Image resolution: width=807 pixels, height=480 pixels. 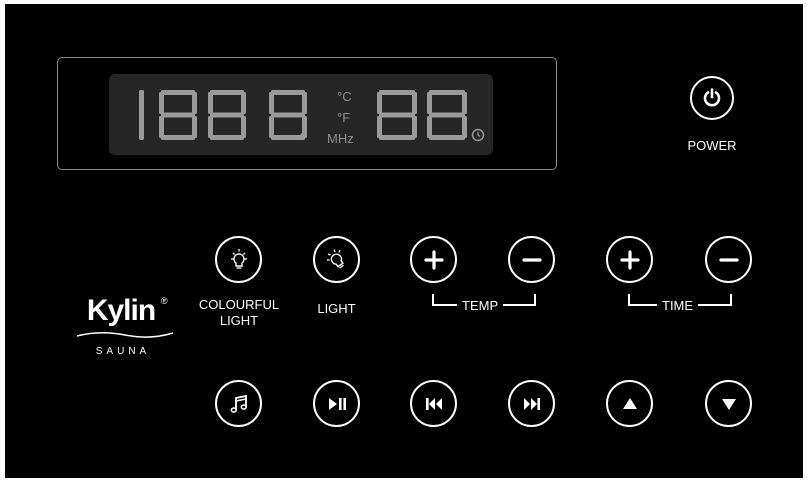 I want to click on display-digit-2-segment-d, so click(x=178, y=137).